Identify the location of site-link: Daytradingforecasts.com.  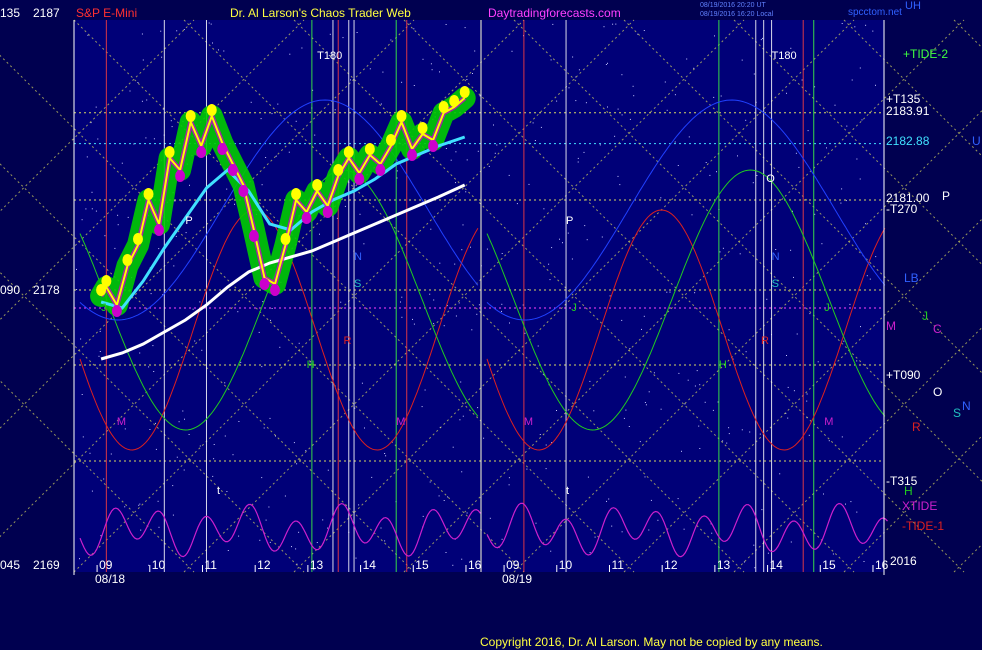
(554, 13).